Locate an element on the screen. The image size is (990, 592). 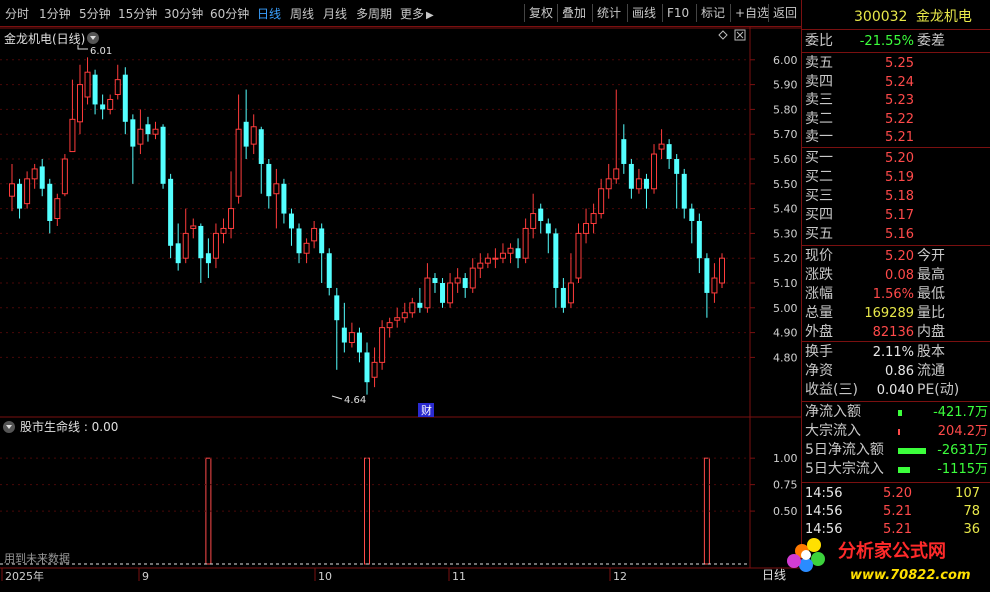
price-tick-label: 4.80 is located at coordinates (785, 357).